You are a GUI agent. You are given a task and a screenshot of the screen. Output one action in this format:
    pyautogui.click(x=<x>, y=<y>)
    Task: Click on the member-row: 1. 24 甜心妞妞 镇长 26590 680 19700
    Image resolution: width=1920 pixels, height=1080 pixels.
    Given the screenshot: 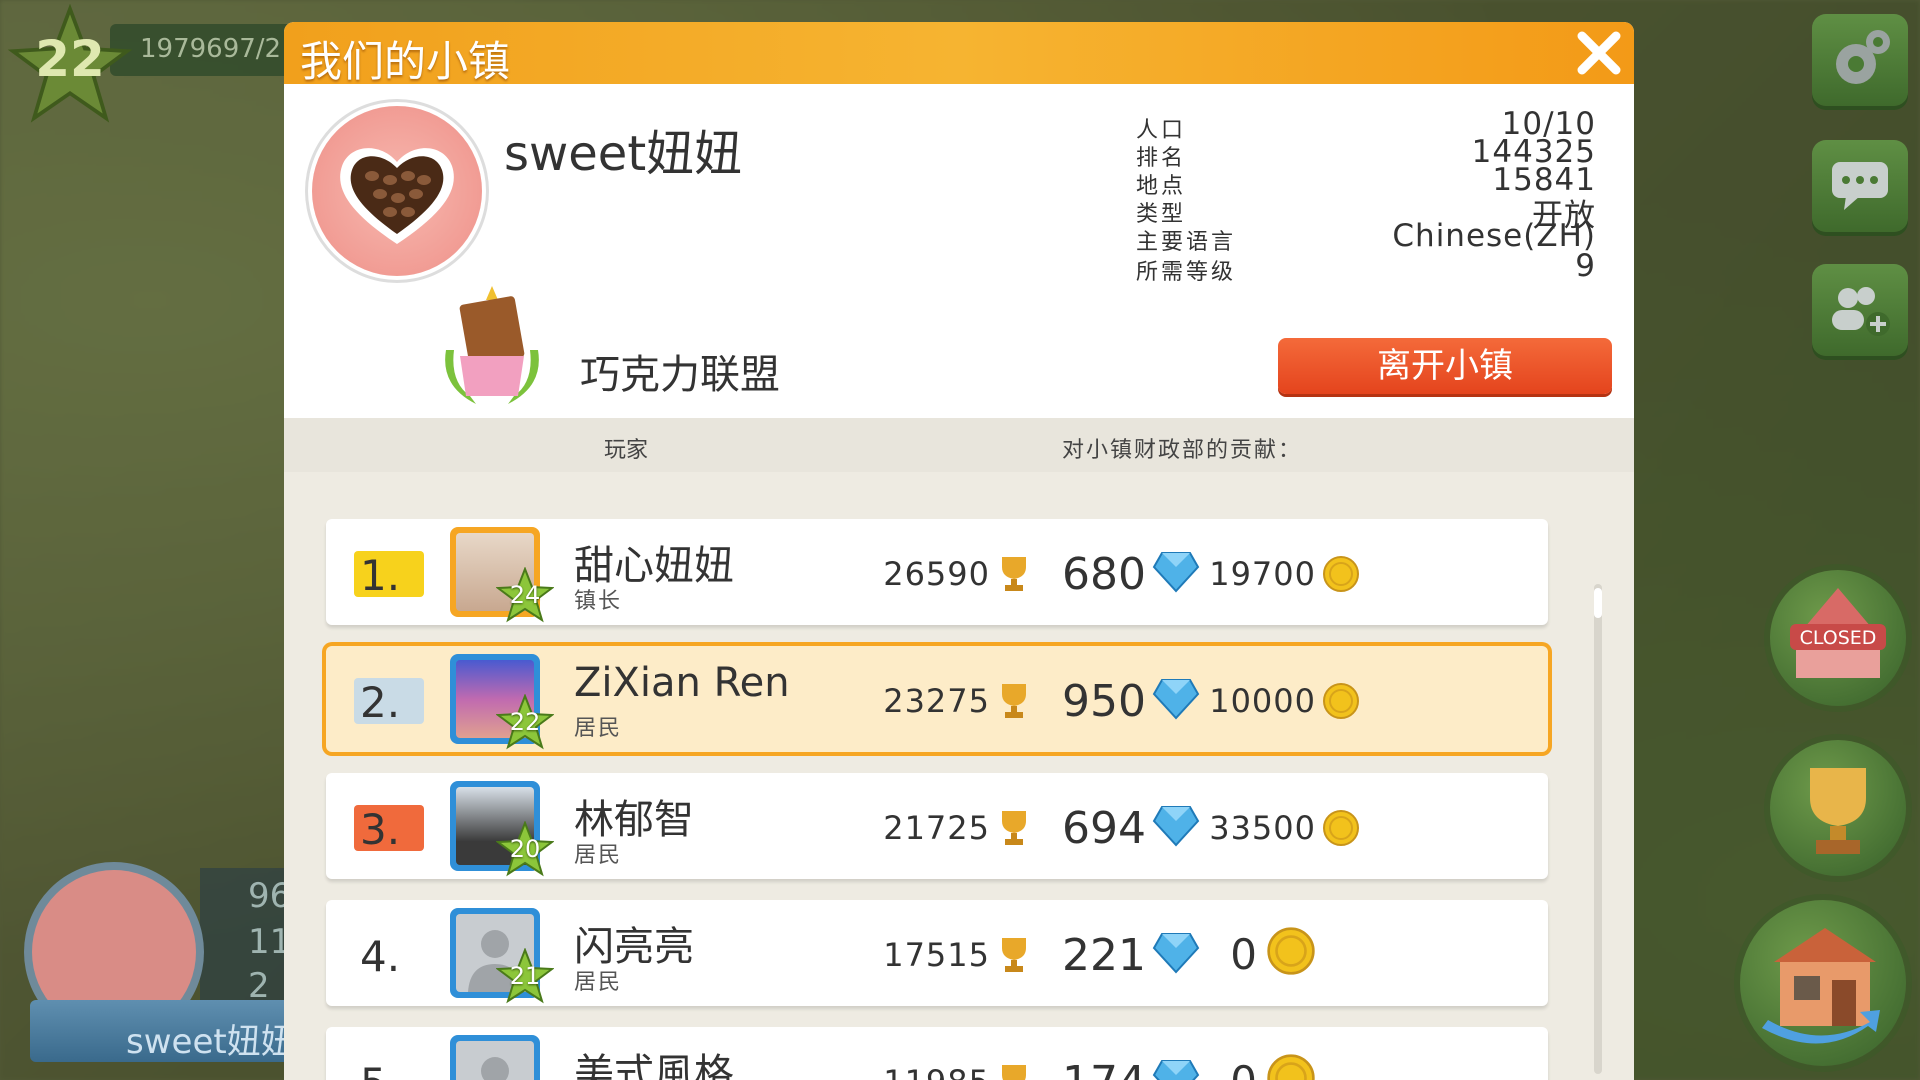 What is the action you would take?
    pyautogui.click(x=937, y=572)
    